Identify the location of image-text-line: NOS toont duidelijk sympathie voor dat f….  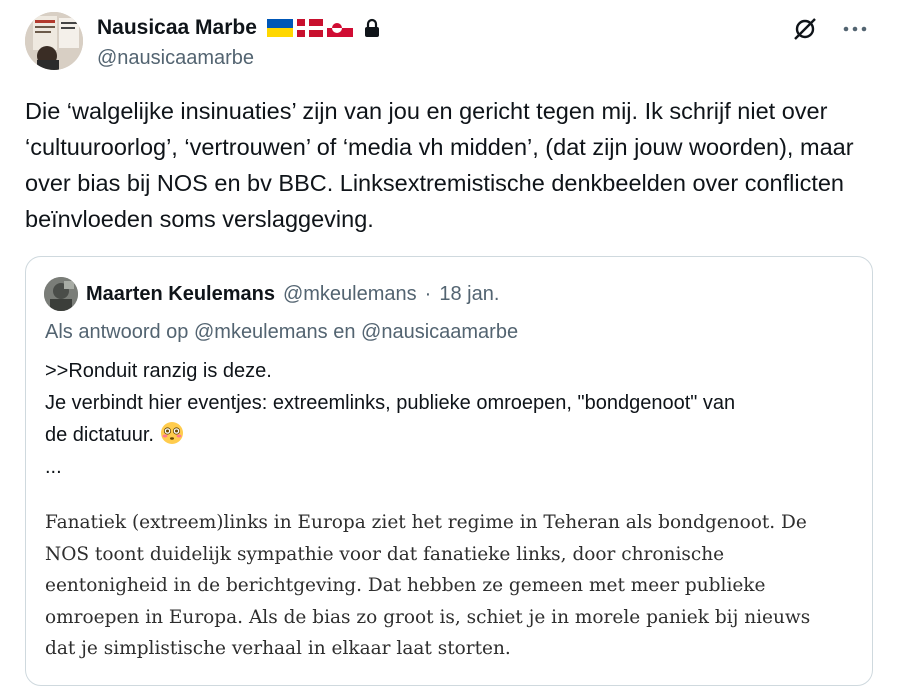
(385, 554).